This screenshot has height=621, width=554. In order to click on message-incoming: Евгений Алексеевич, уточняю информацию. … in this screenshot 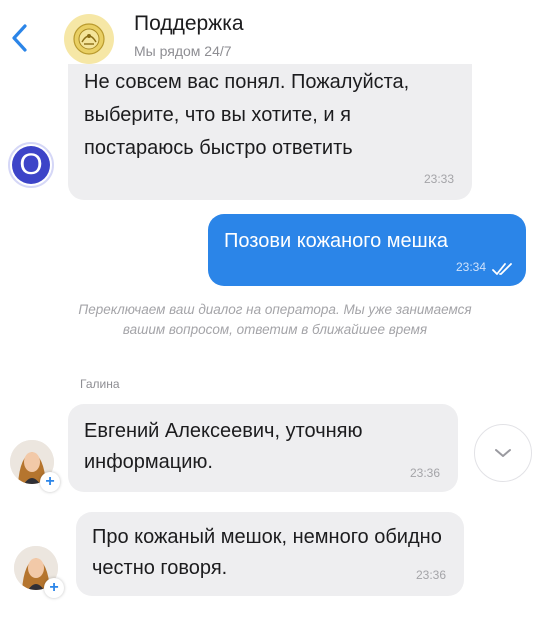, I will do `click(263, 448)`.